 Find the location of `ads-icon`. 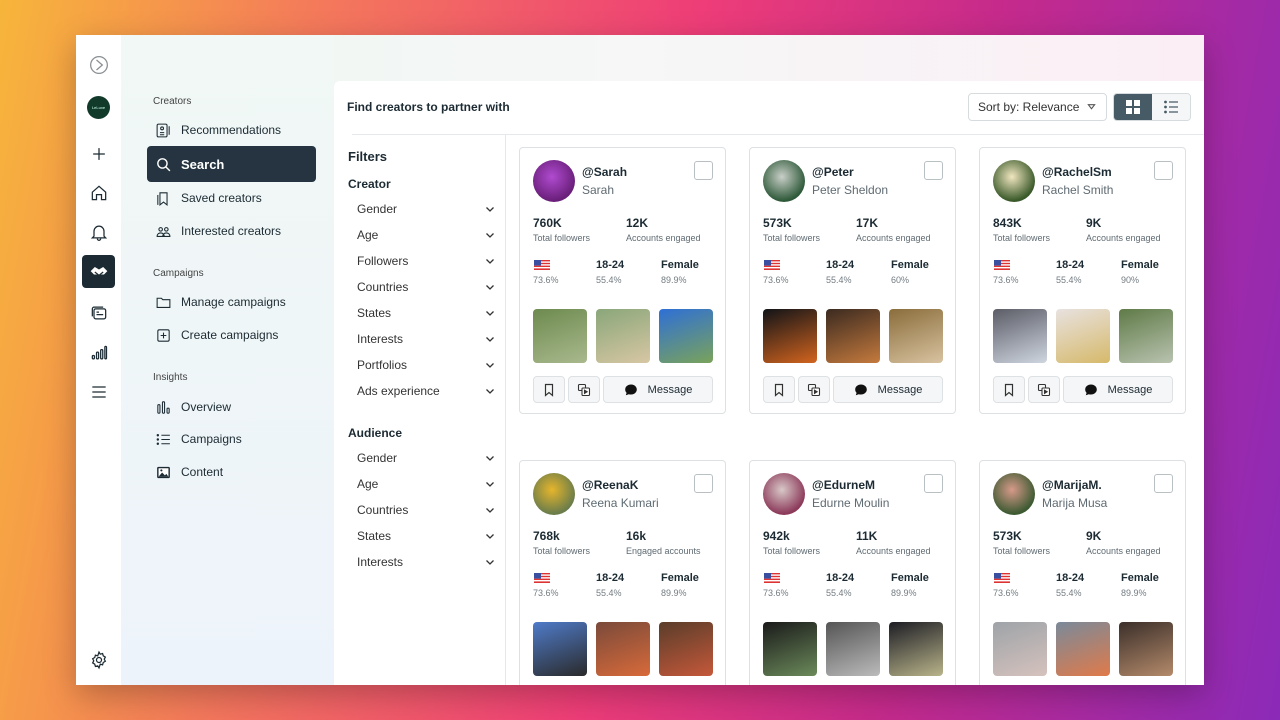

ads-icon is located at coordinates (98, 312).